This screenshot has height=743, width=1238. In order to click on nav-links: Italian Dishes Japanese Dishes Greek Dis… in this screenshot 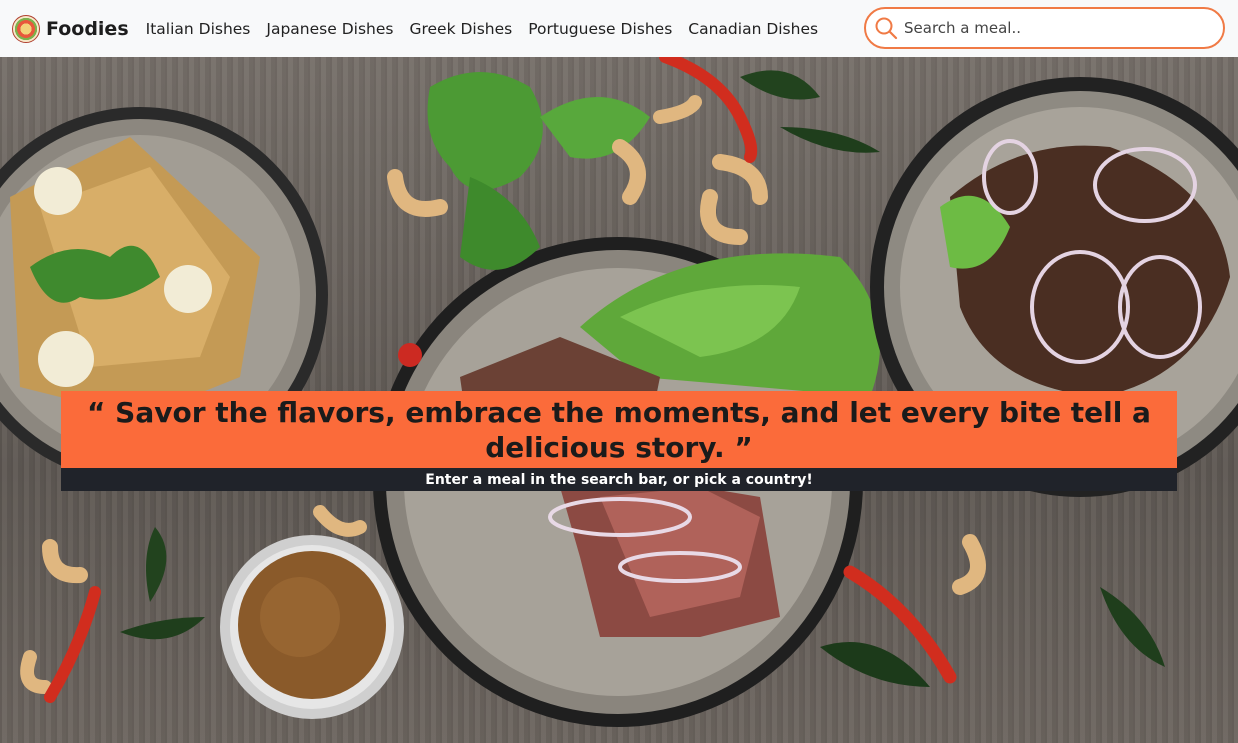, I will do `click(490, 29)`.